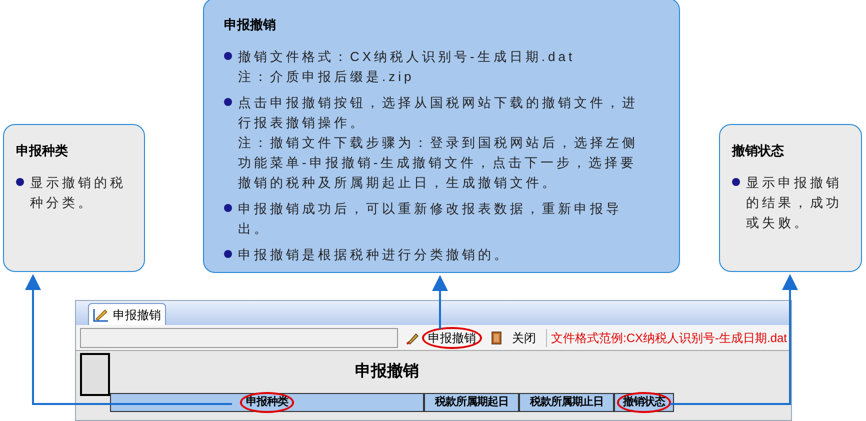 This screenshot has width=866, height=421. Describe the element at coordinates (407, 57) in the screenshot. I see `callout-text: 撤销文件格式：CX纳税人识别号-生成日期.dat` at that location.